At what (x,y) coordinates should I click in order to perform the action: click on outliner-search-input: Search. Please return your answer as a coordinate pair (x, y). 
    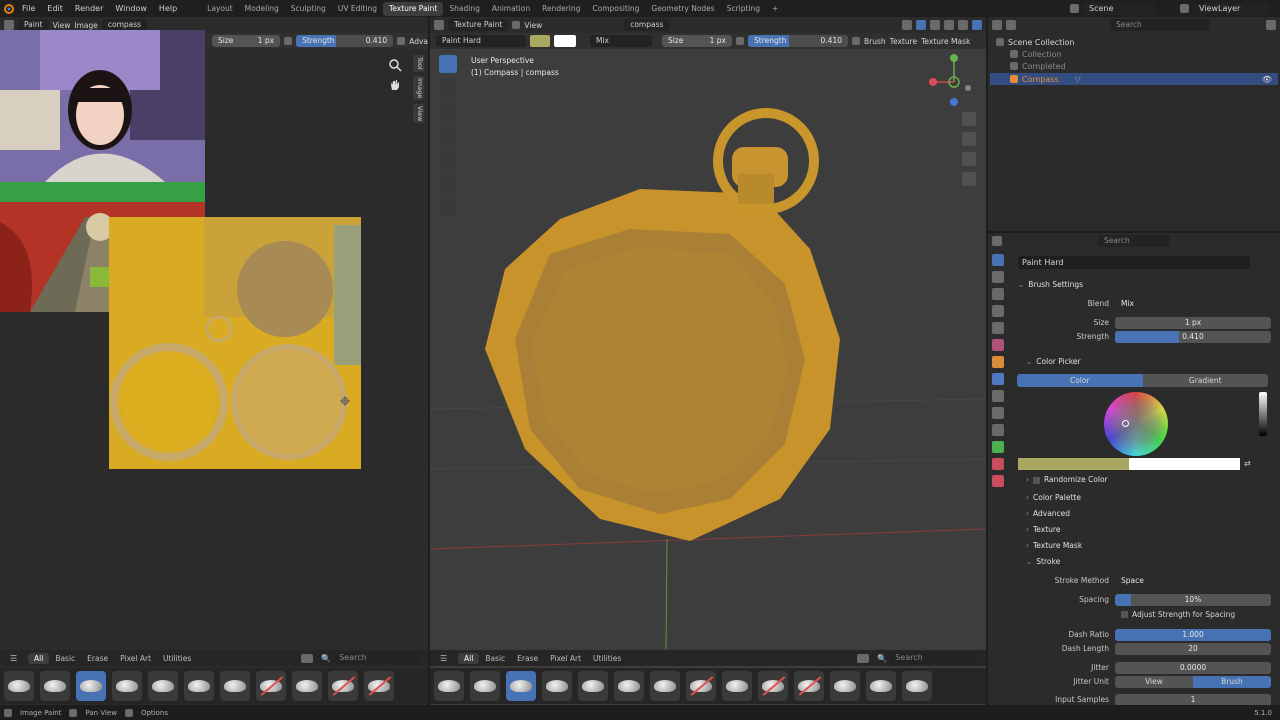
    Looking at the image, I should click on (1160, 25).